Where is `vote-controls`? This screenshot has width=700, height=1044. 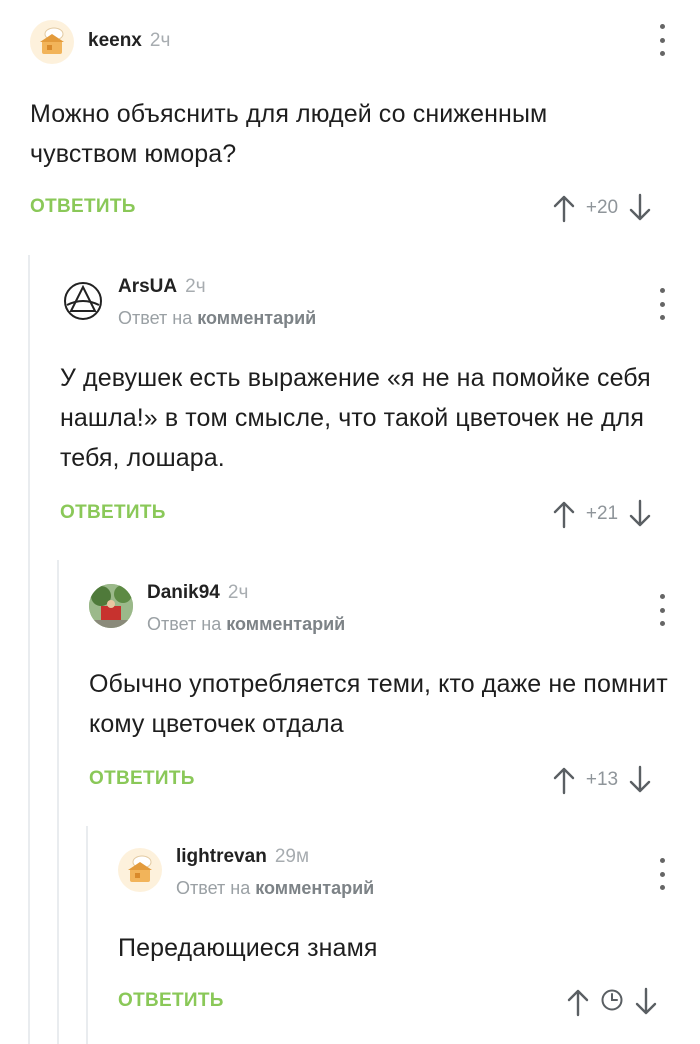 vote-controls is located at coordinates (612, 1002).